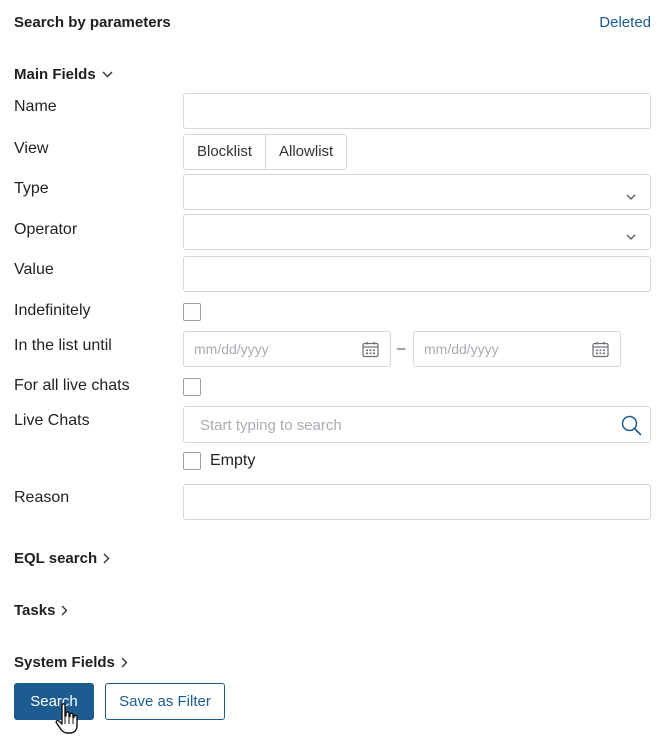  What do you see at coordinates (52, 310) in the screenshot?
I see `indefinitely-label: Indefinitely` at bounding box center [52, 310].